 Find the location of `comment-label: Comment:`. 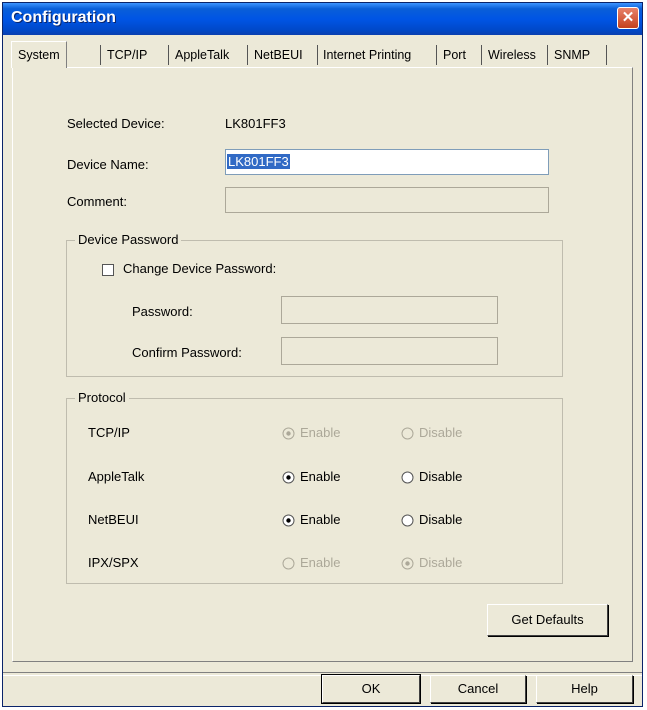

comment-label: Comment: is located at coordinates (97, 201).